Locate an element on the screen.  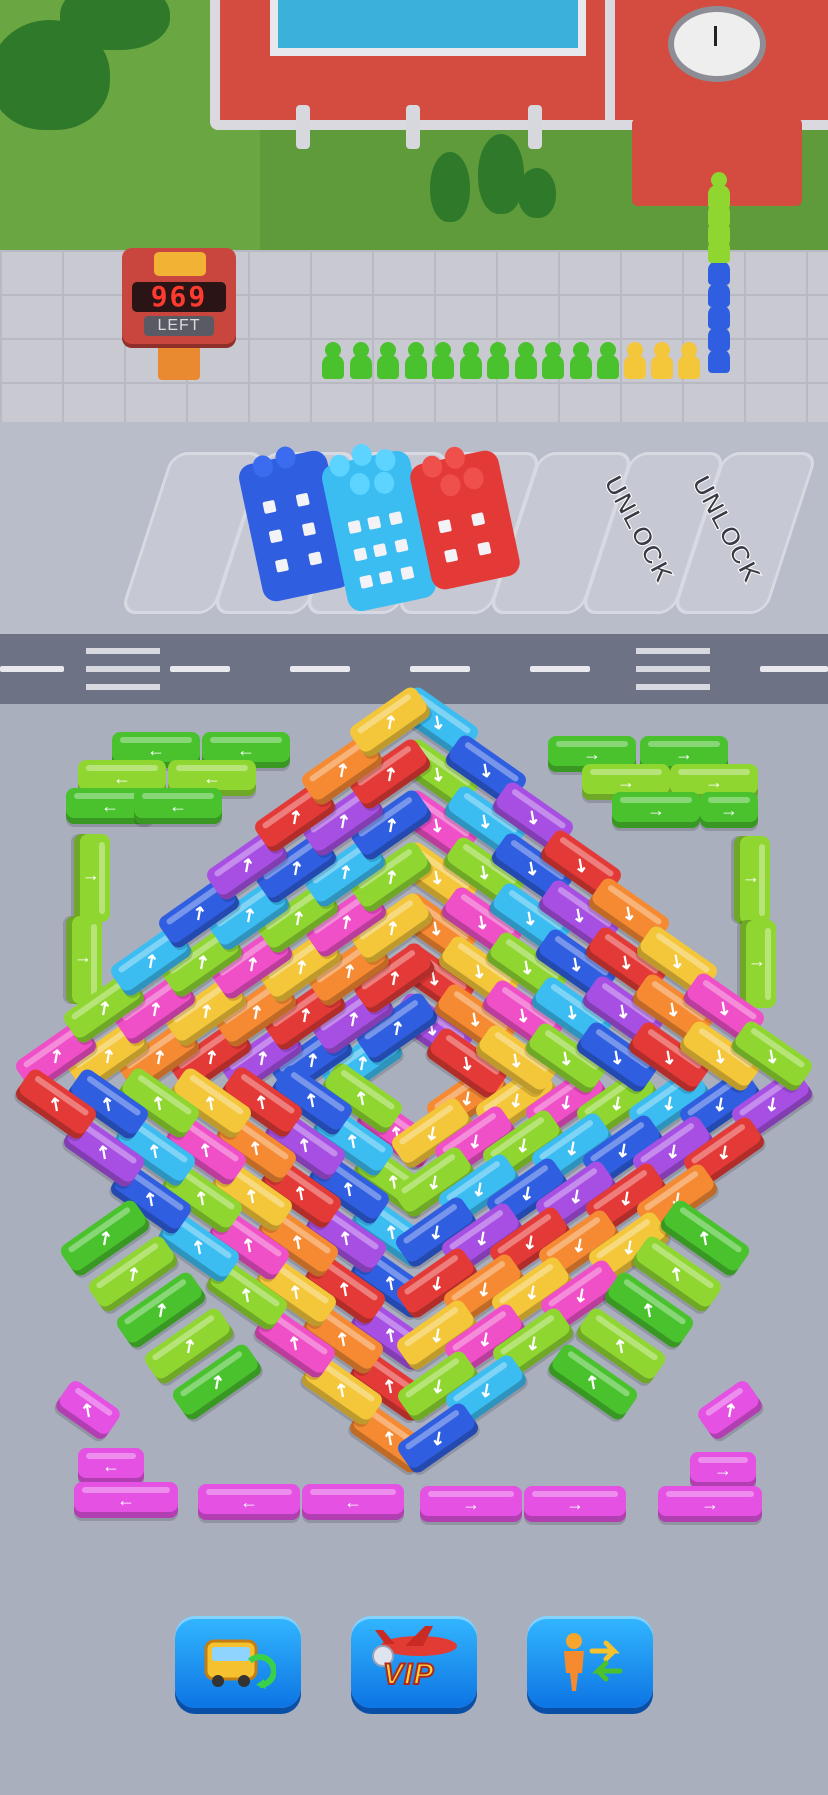
sign-post is located at coordinates (179, 360).